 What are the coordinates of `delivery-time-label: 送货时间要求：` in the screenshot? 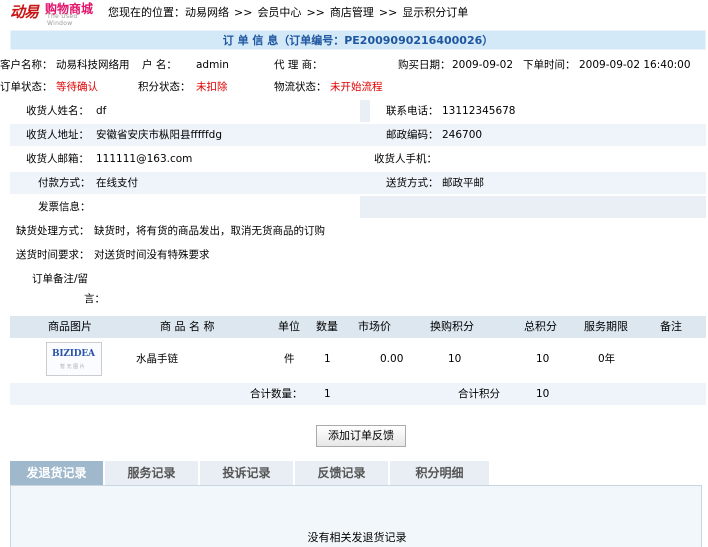 It's located at (53, 255).